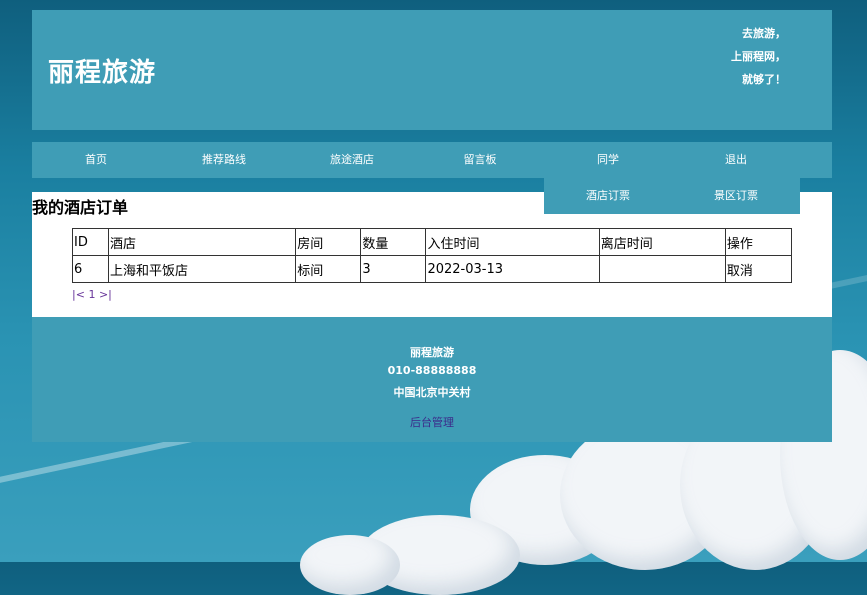  Describe the element at coordinates (432, 370) in the screenshot. I see `footer-phone: 010-88888888` at that location.